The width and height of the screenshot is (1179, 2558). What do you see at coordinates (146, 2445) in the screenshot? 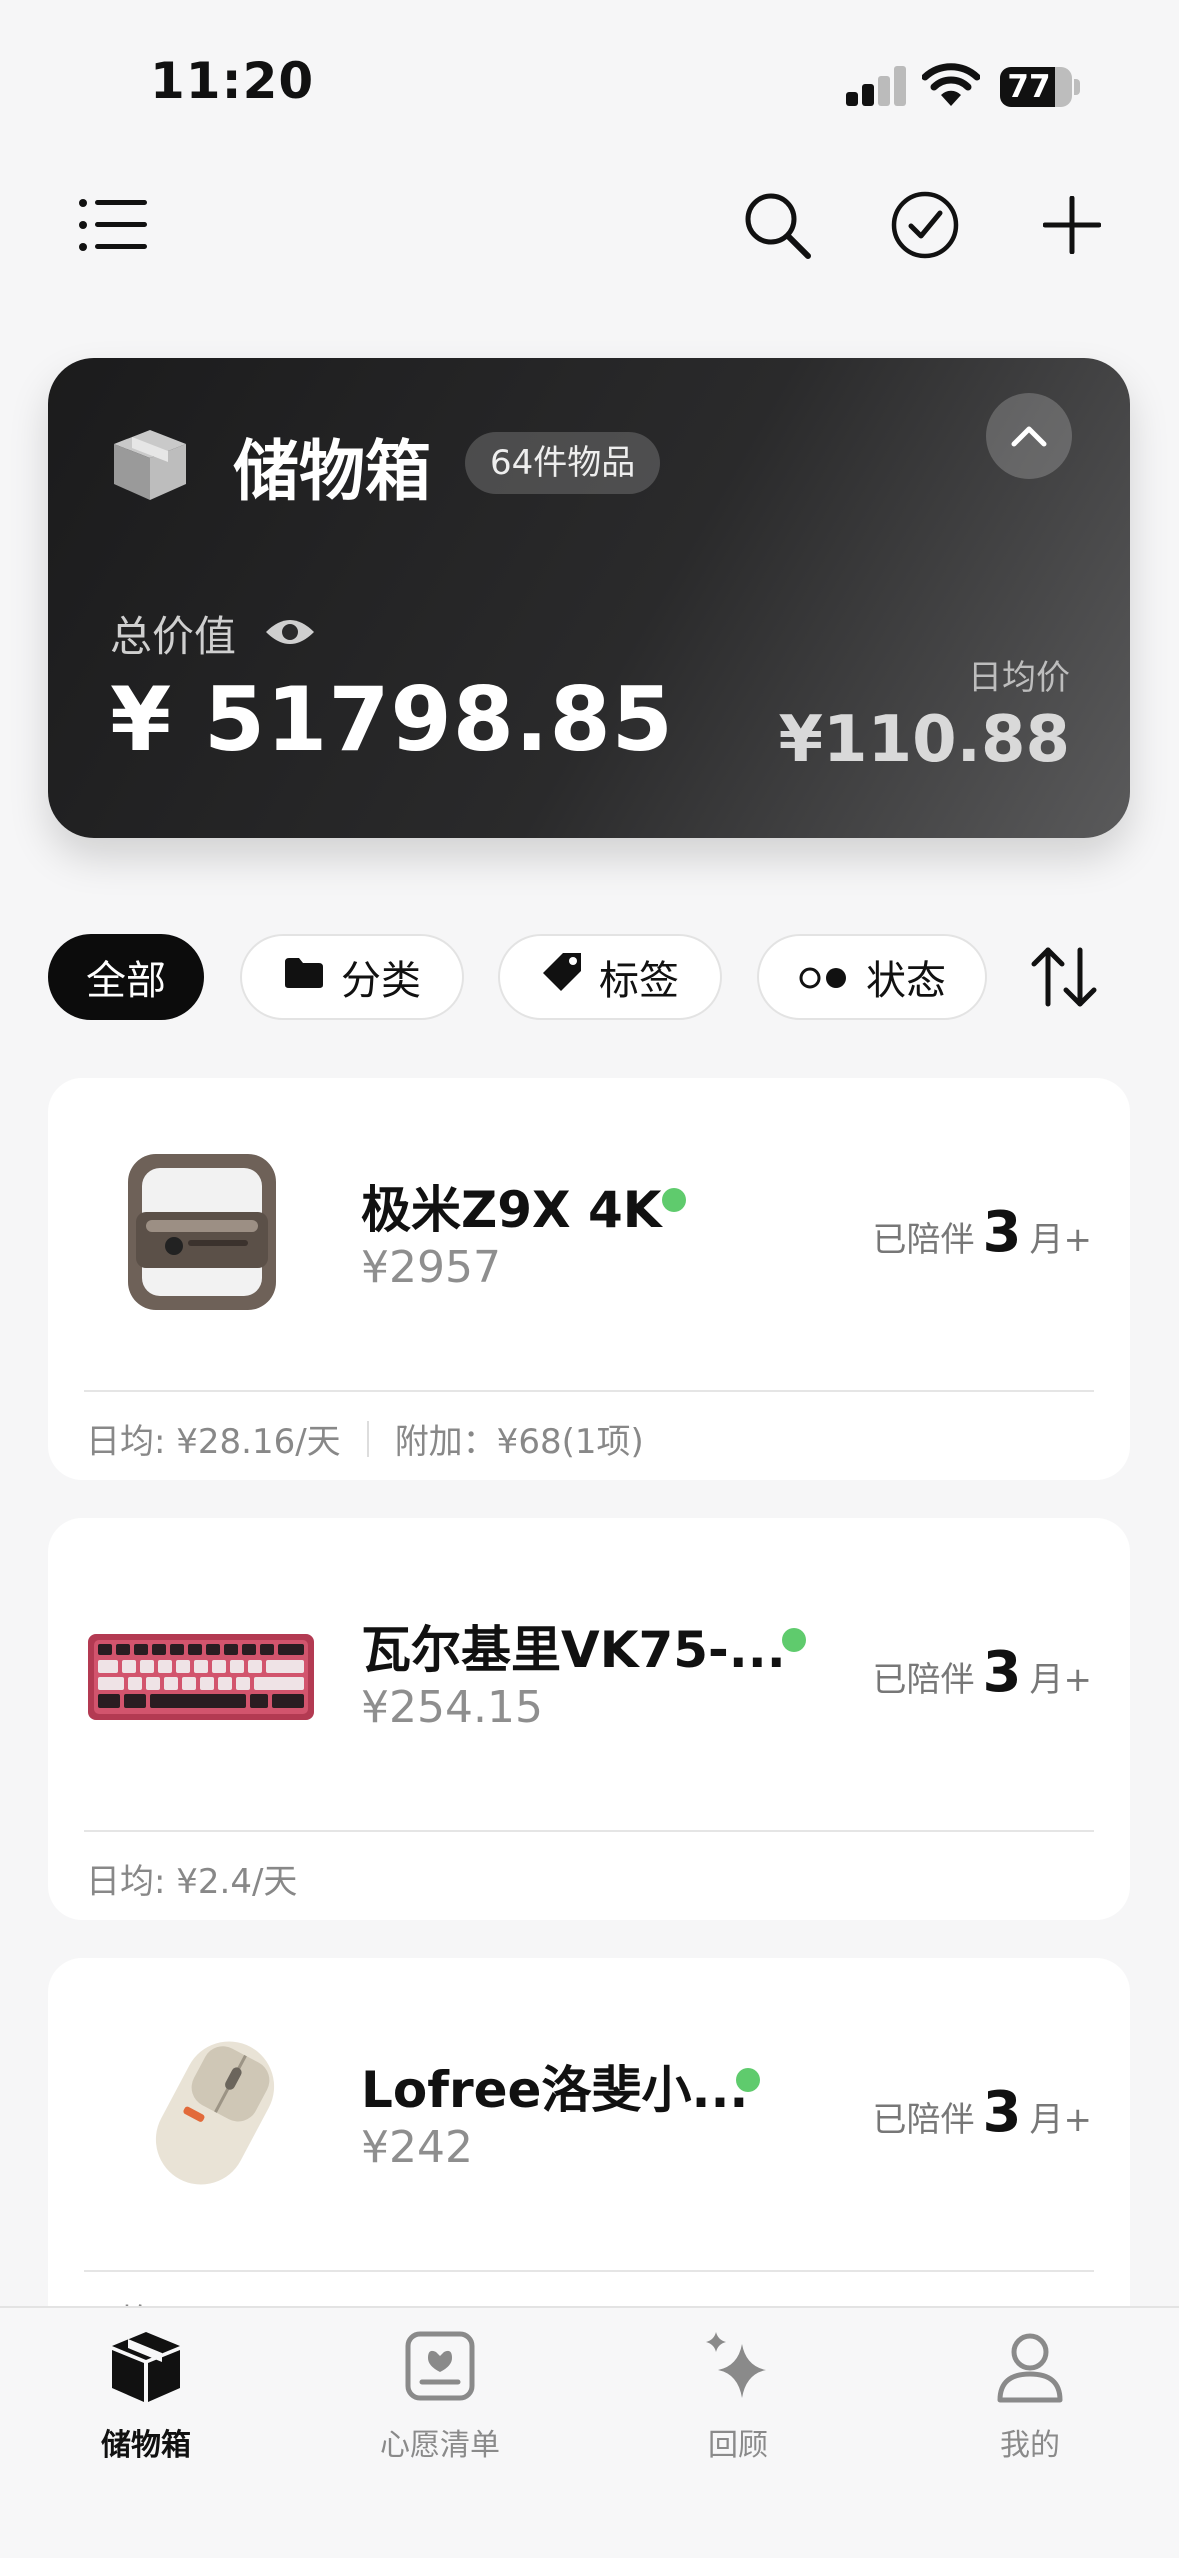
I see `tab-storage-label: 储物箱` at bounding box center [146, 2445].